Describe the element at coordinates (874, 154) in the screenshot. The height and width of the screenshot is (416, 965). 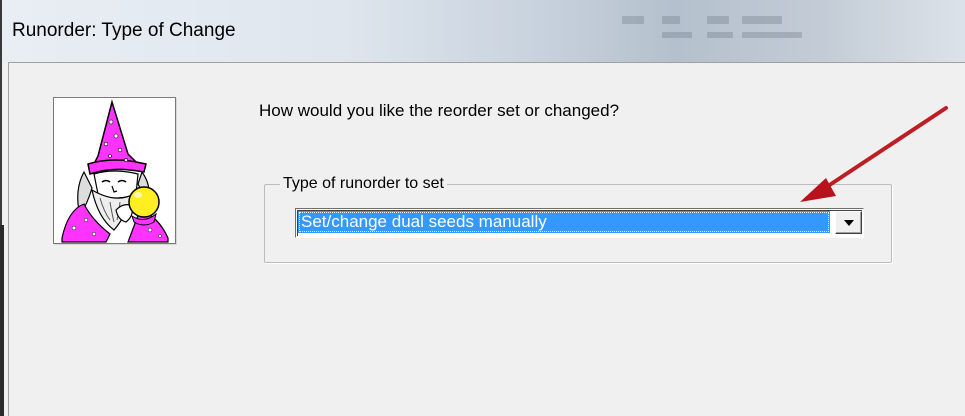
I see `red-arrow-annotation` at that location.